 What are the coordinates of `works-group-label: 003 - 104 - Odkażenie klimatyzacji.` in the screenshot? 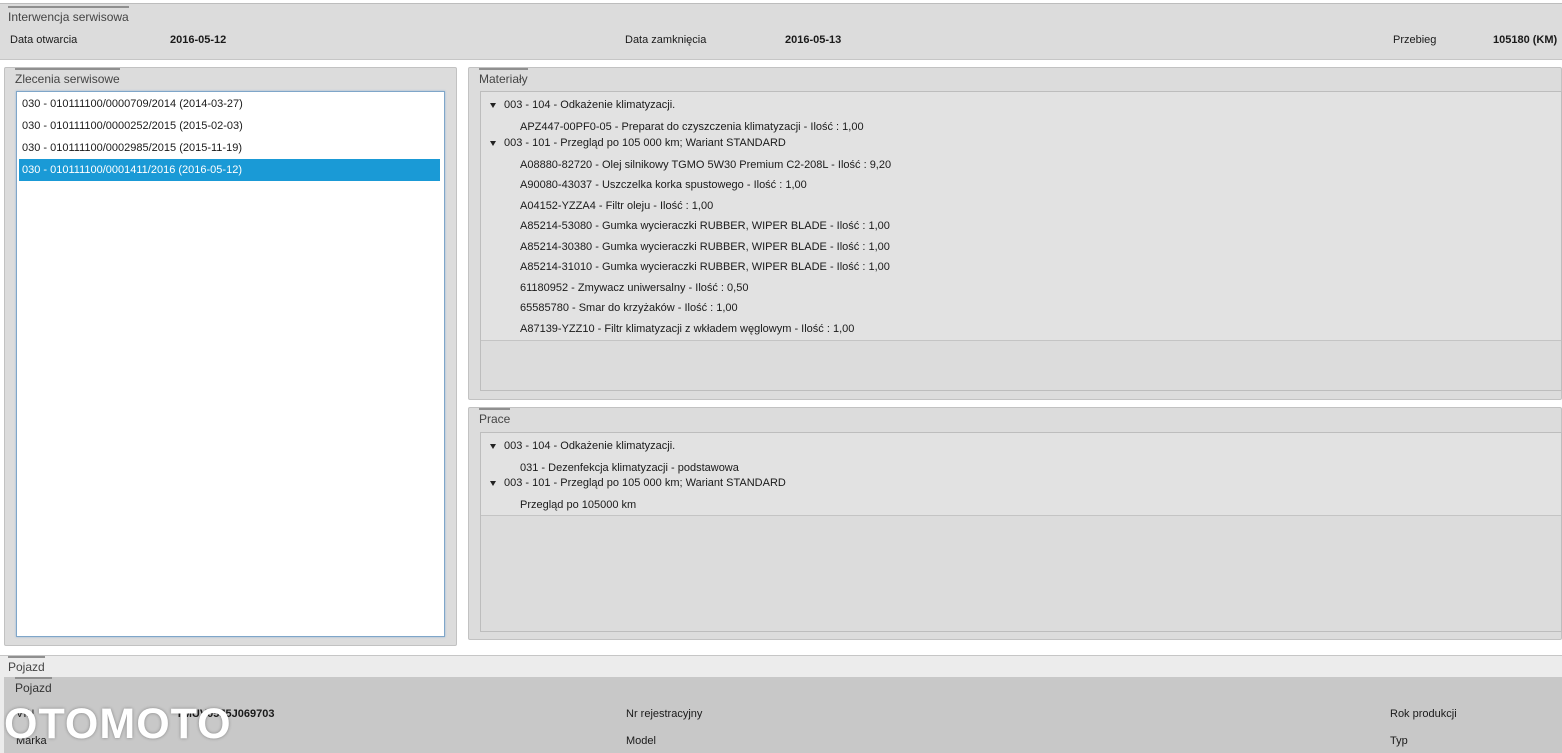 It's located at (589, 446).